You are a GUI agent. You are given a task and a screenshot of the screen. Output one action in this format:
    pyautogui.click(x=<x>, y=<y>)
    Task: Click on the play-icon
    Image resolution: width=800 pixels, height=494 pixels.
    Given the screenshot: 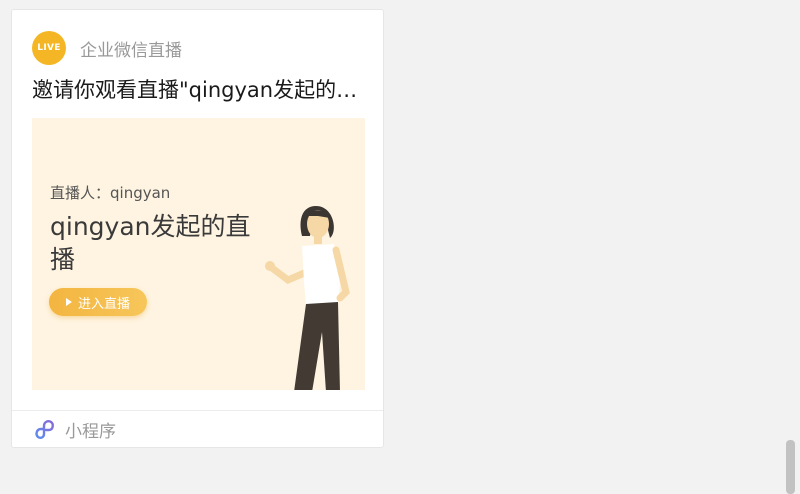 What is the action you would take?
    pyautogui.click(x=68, y=302)
    